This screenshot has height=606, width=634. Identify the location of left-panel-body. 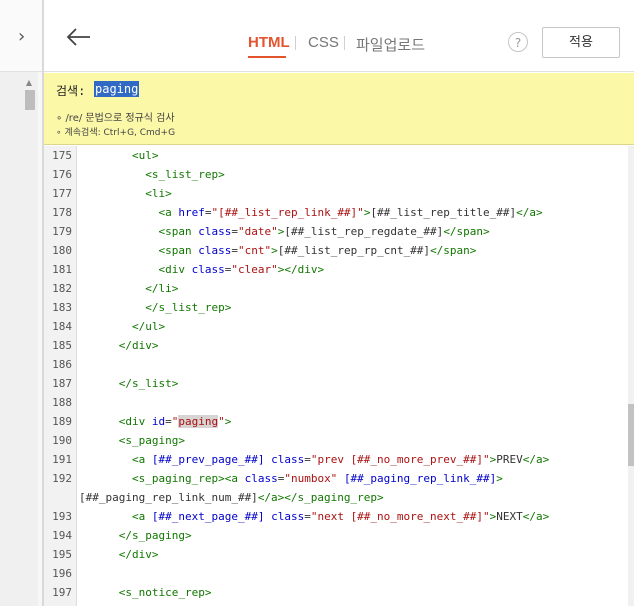
(19, 339).